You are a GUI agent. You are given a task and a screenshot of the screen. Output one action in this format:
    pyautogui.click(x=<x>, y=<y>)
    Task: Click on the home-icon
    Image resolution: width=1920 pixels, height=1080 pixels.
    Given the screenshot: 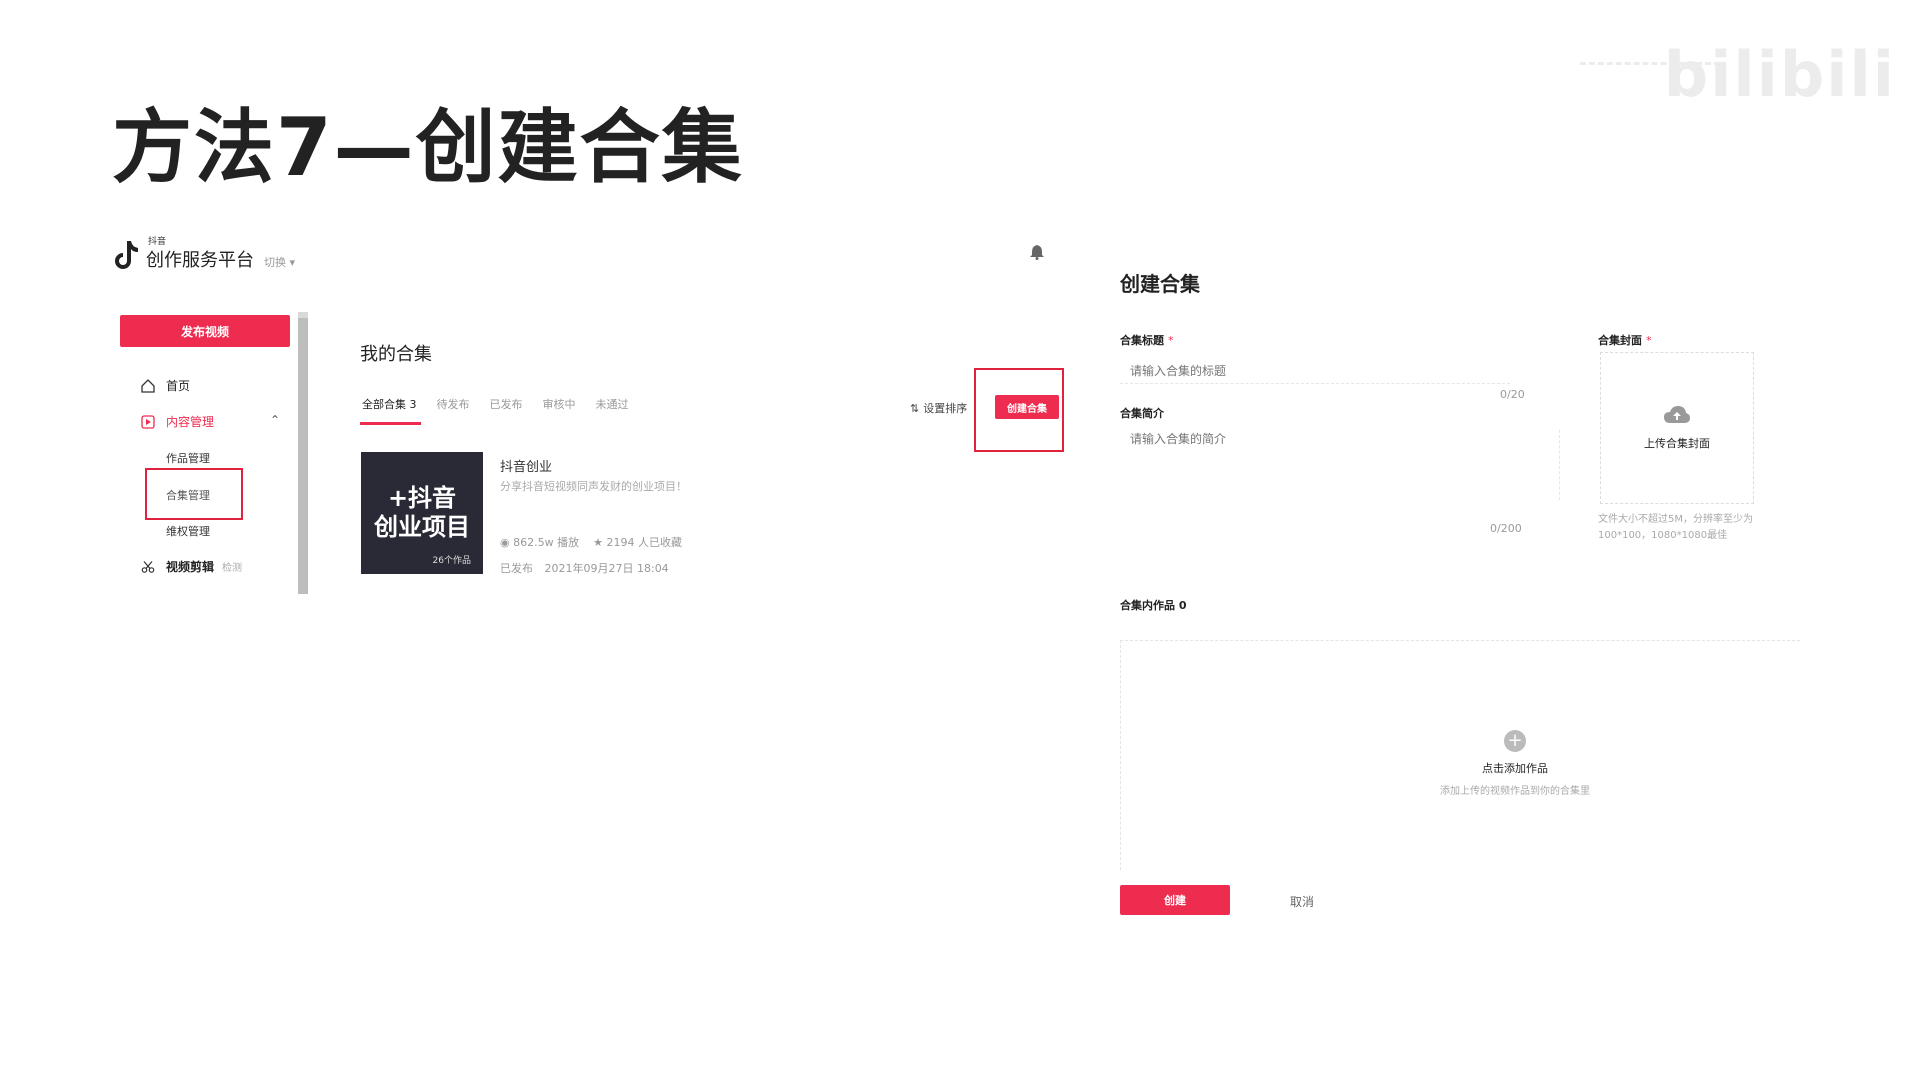 What is the action you would take?
    pyautogui.click(x=148, y=386)
    